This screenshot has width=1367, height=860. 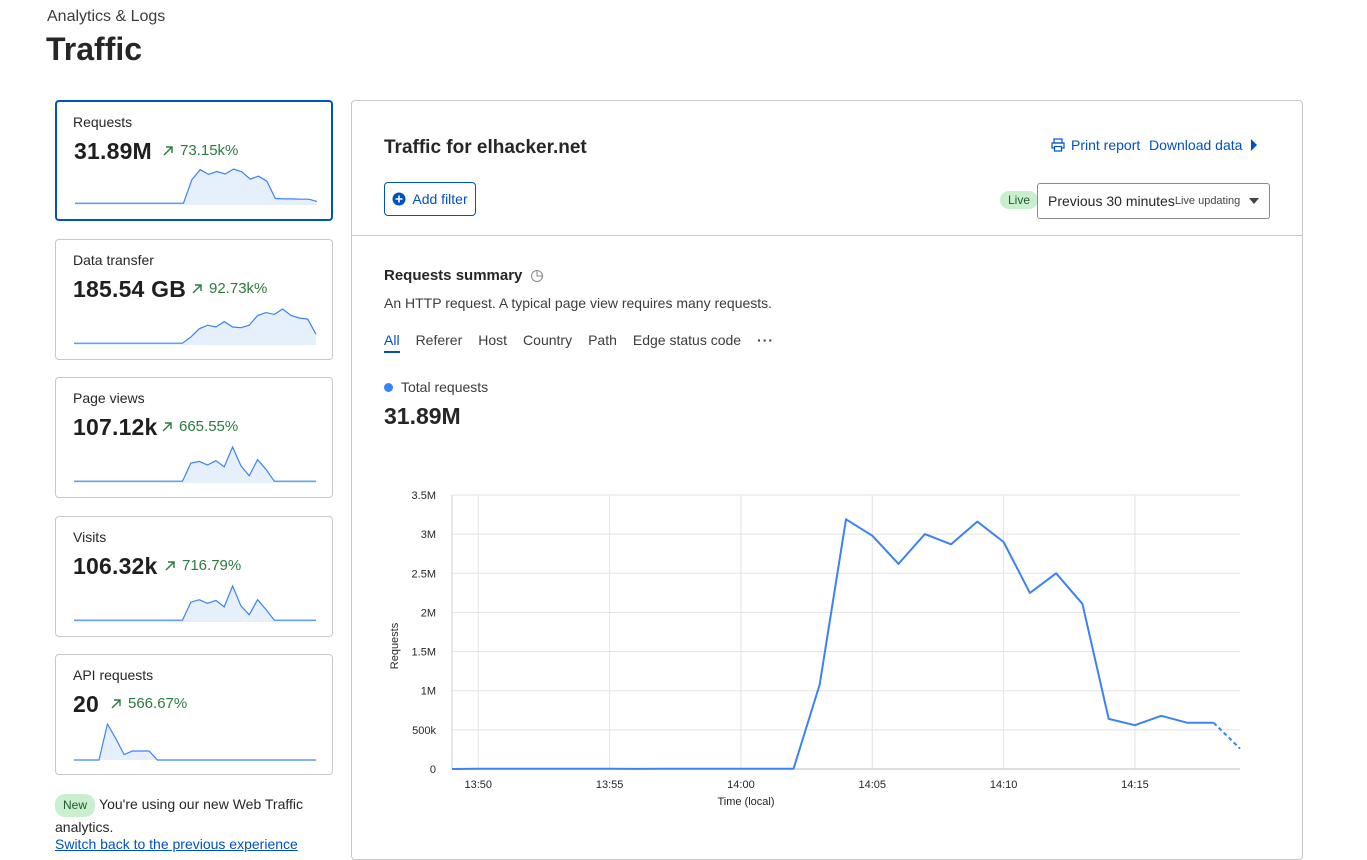 I want to click on card-change: 566.67%, so click(x=148, y=703).